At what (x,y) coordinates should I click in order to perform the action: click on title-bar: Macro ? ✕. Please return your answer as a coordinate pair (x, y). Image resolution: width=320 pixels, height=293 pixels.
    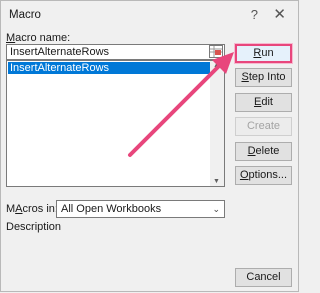
    Looking at the image, I should click on (149, 16).